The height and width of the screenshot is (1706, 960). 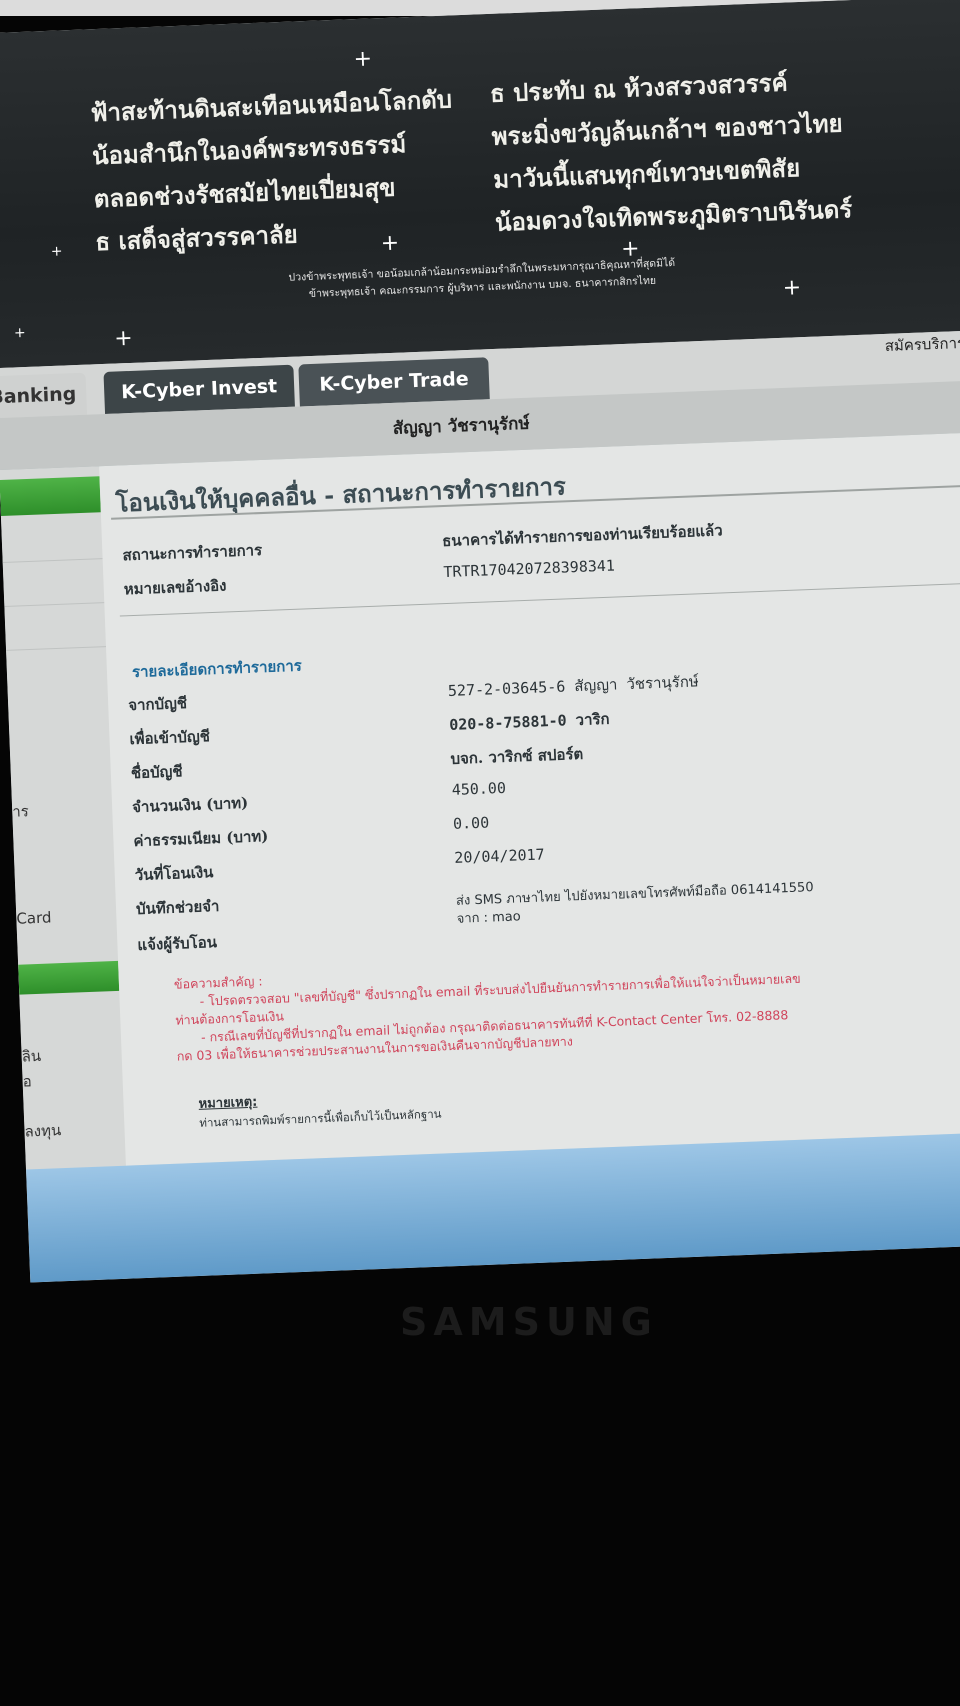 I want to click on sidebar-item-label: าร, so click(x=20, y=811).